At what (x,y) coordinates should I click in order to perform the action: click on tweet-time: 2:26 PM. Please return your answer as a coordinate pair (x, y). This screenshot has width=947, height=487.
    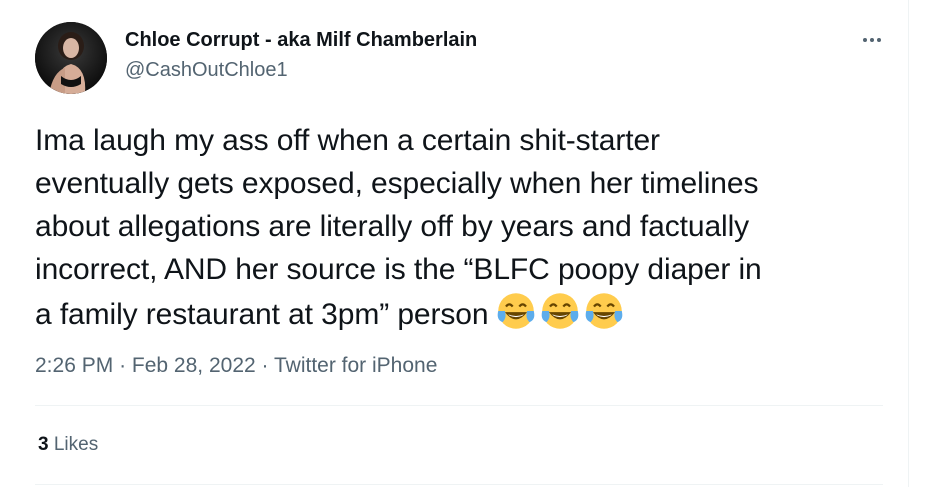
    Looking at the image, I should click on (74, 365).